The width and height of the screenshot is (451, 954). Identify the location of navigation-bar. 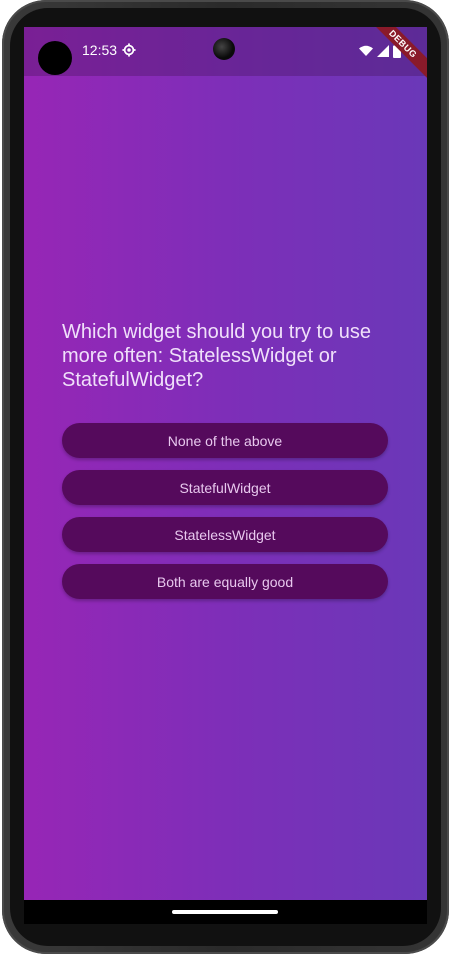
(225, 912).